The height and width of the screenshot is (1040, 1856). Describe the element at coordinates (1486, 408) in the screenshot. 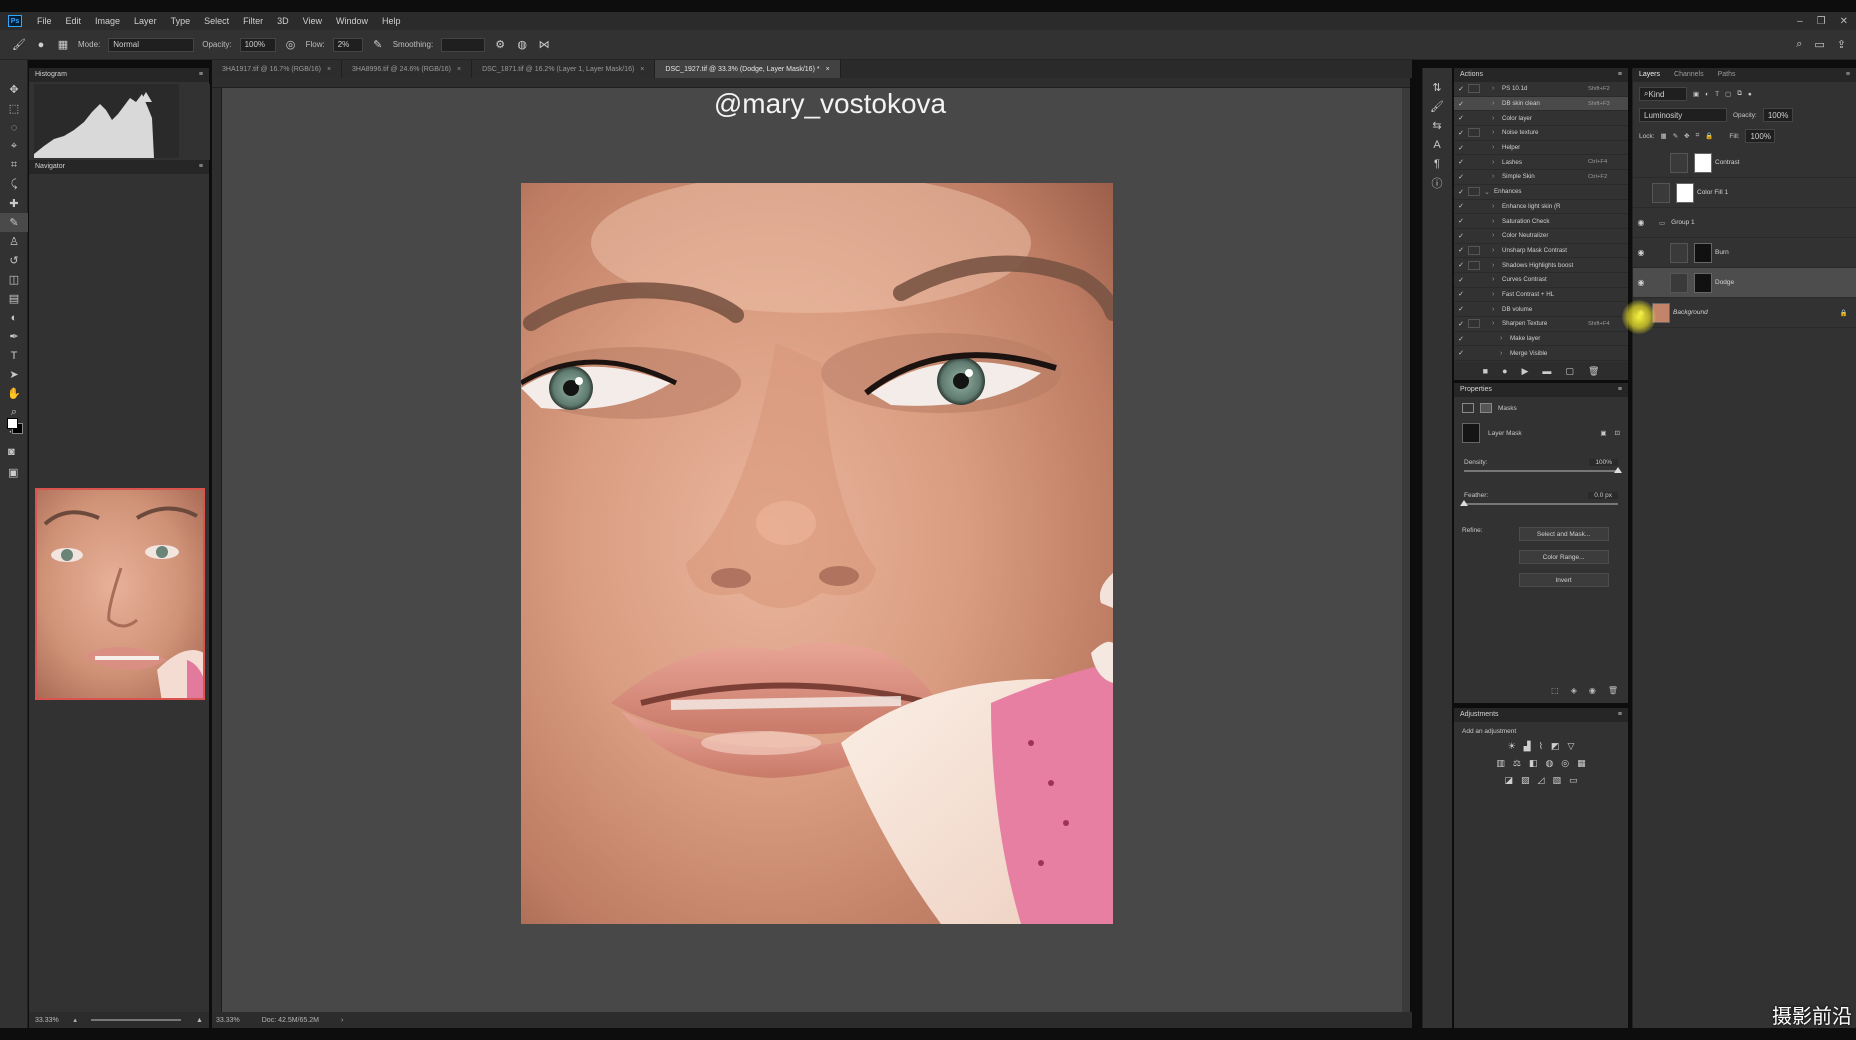

I see `vector-mask-icon` at that location.